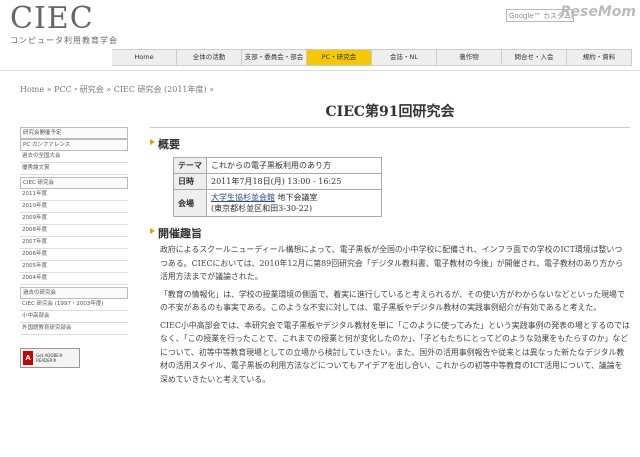 The height and width of the screenshot is (457, 640). Describe the element at coordinates (74, 243) in the screenshot. I see `sidebar-item: 2007年度` at that location.